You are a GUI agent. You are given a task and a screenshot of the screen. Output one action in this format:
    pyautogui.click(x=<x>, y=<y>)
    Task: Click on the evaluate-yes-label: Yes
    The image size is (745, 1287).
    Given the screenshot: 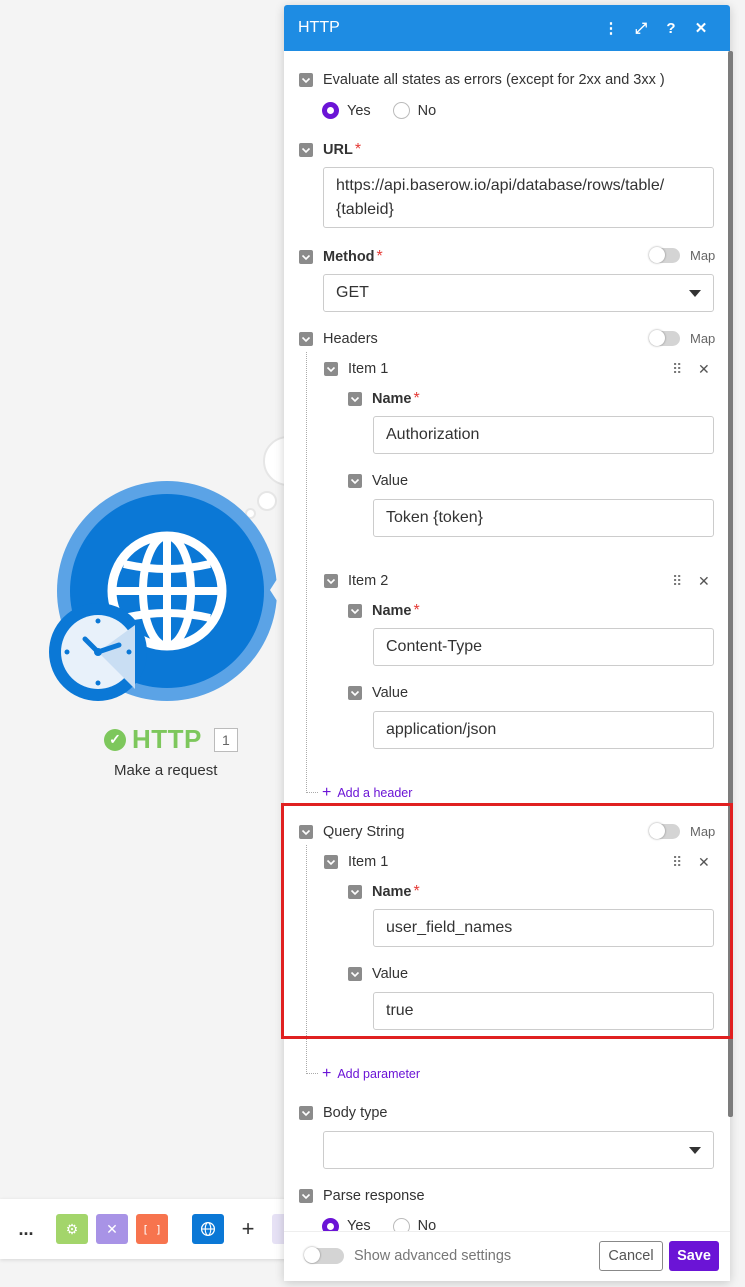 What is the action you would take?
    pyautogui.click(x=359, y=111)
    